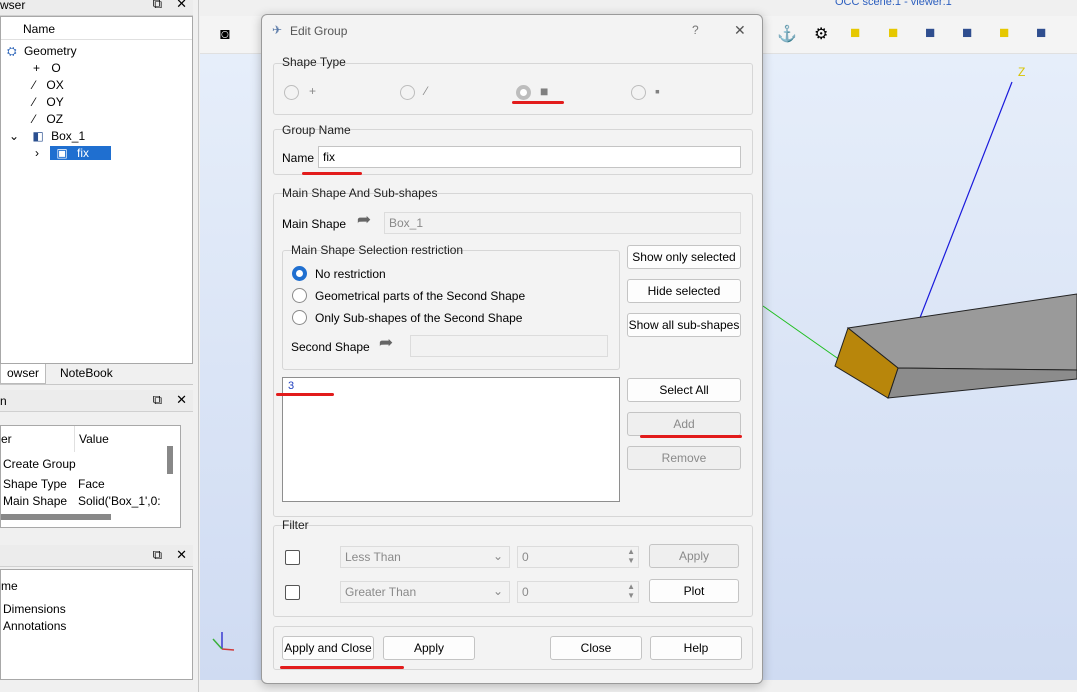  Describe the element at coordinates (319, 31) in the screenshot. I see `dialog-title: Edit Group` at that location.